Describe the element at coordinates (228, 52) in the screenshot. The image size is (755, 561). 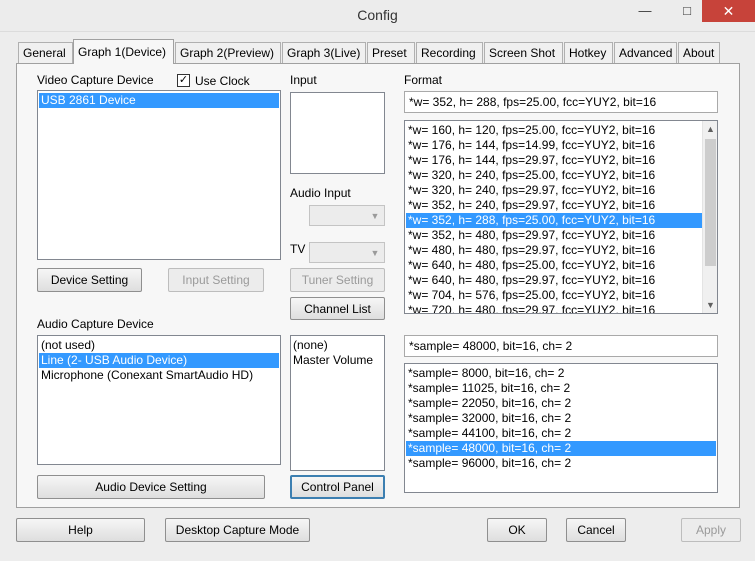
I see `tab-graph2-preview: Graph 2(Preview)` at that location.